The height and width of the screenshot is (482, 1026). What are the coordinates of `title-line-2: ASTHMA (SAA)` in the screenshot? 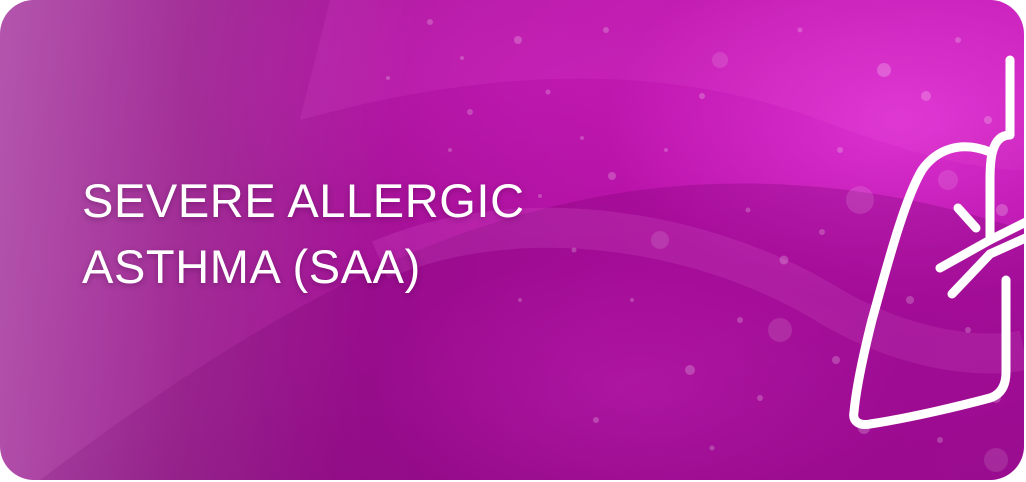 It's located at (251, 266).